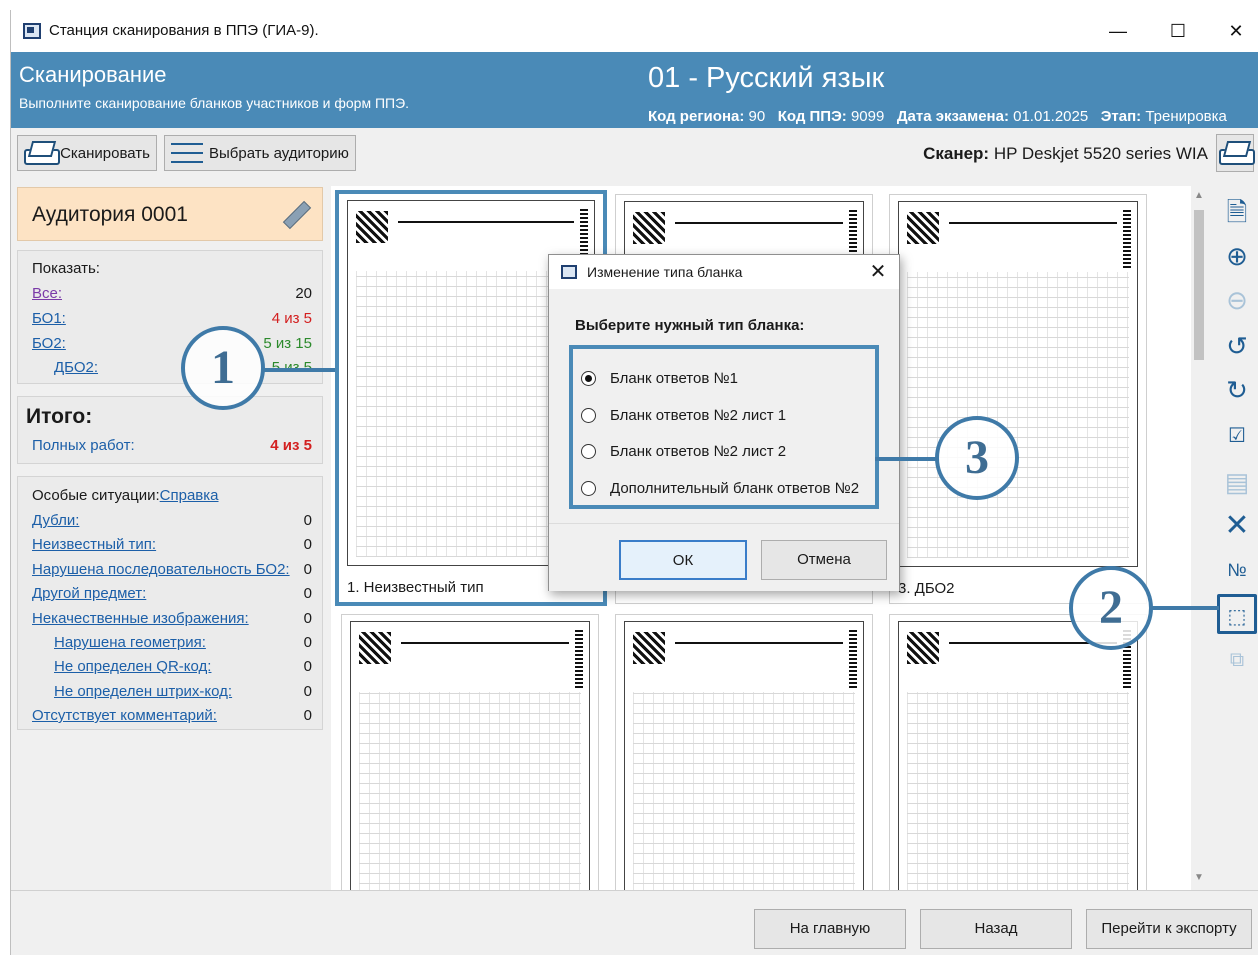  Describe the element at coordinates (1237, 256) in the screenshot. I see `zoom-in-icon: ⊕` at that location.